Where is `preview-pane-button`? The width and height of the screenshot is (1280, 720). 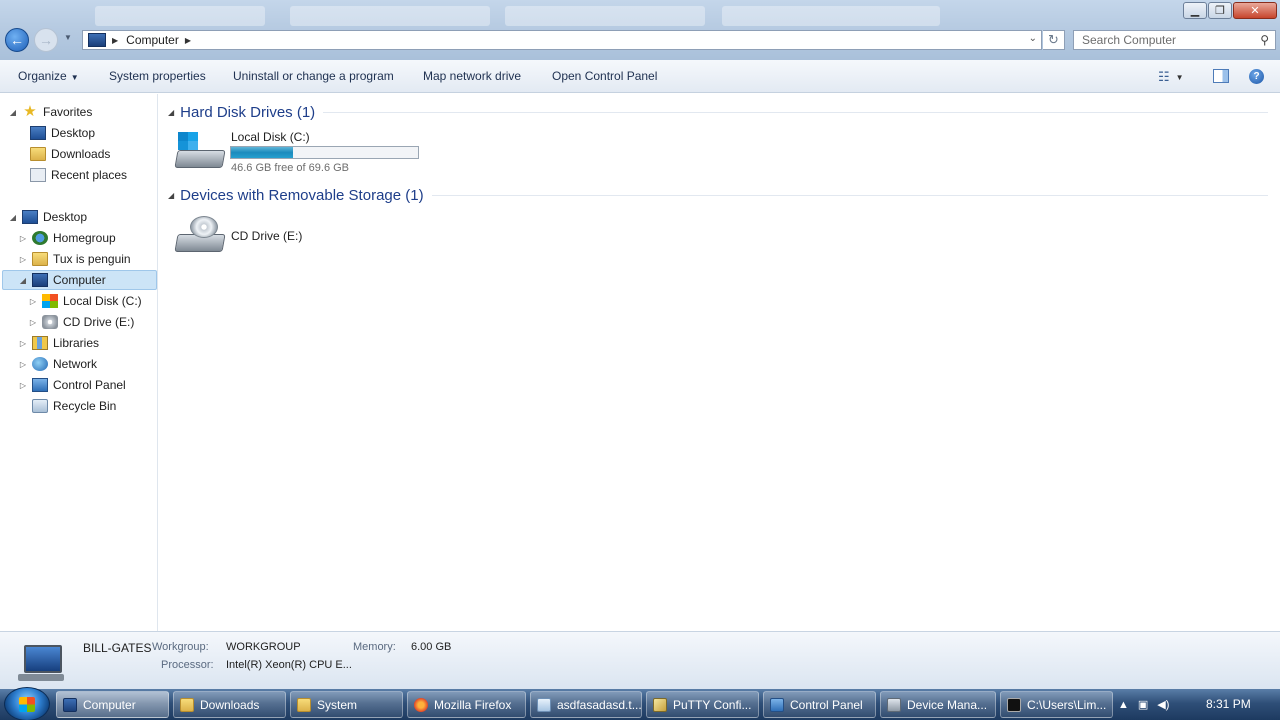
preview-pane-button is located at coordinates (1221, 76).